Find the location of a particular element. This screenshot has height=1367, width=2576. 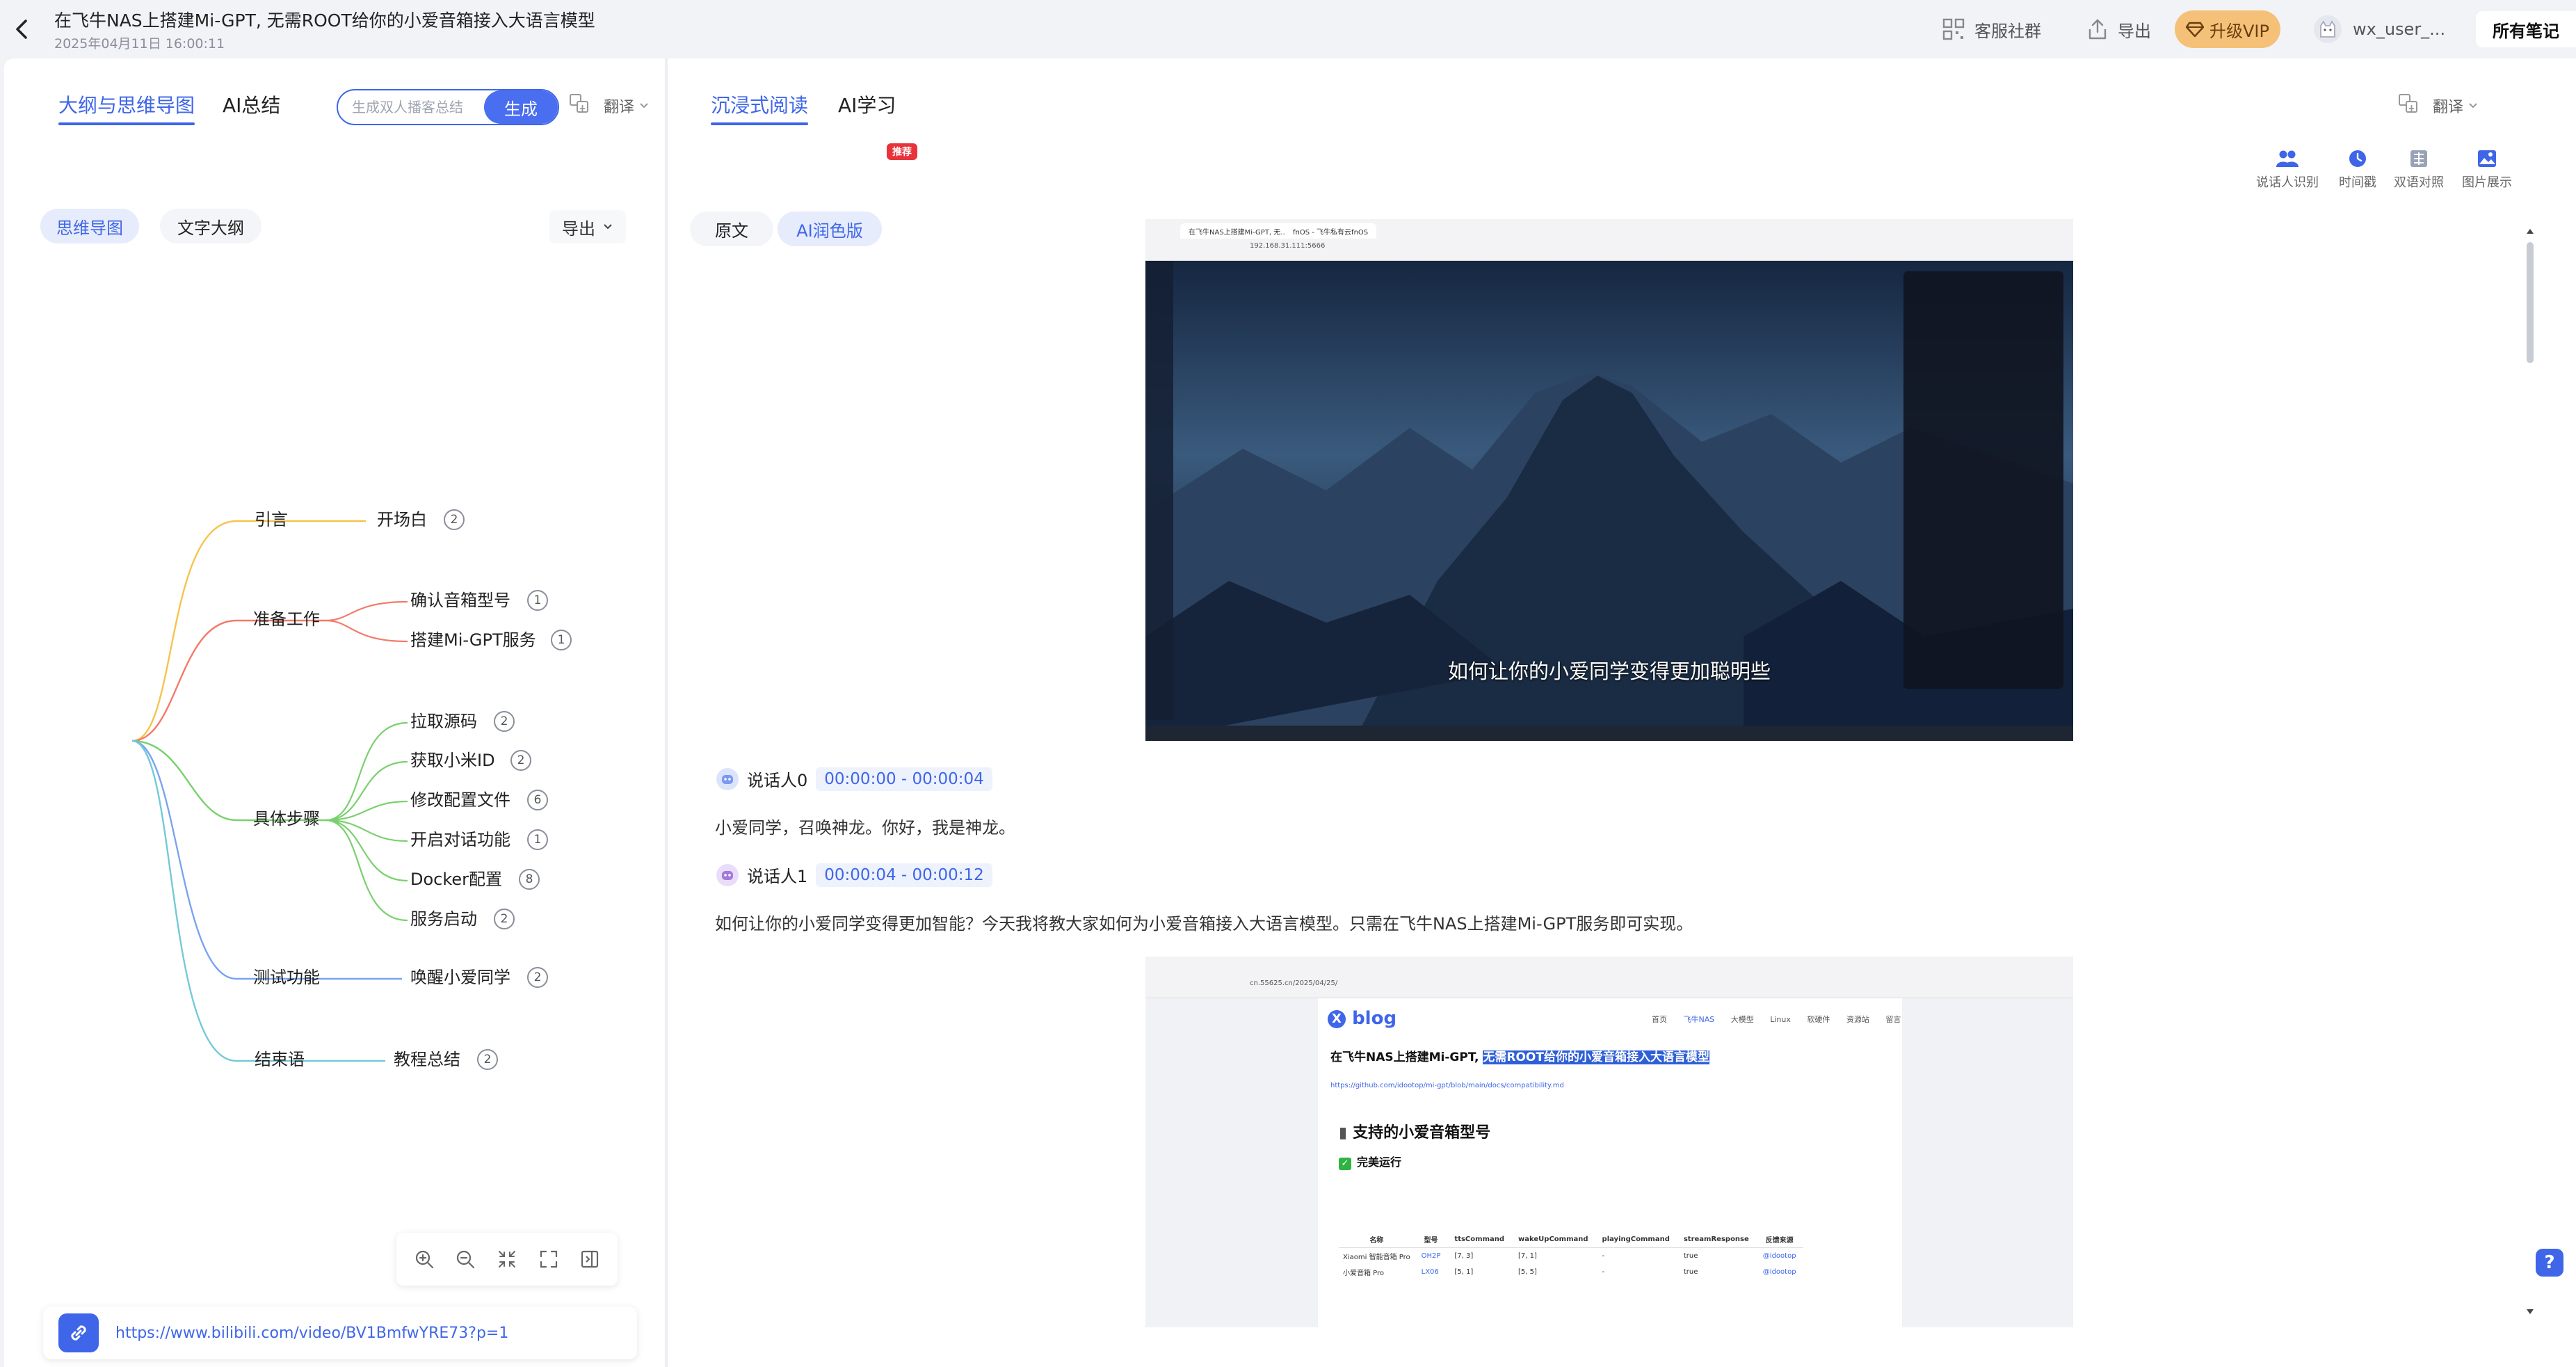

recommended-badge: 推荐 is located at coordinates (902, 151).